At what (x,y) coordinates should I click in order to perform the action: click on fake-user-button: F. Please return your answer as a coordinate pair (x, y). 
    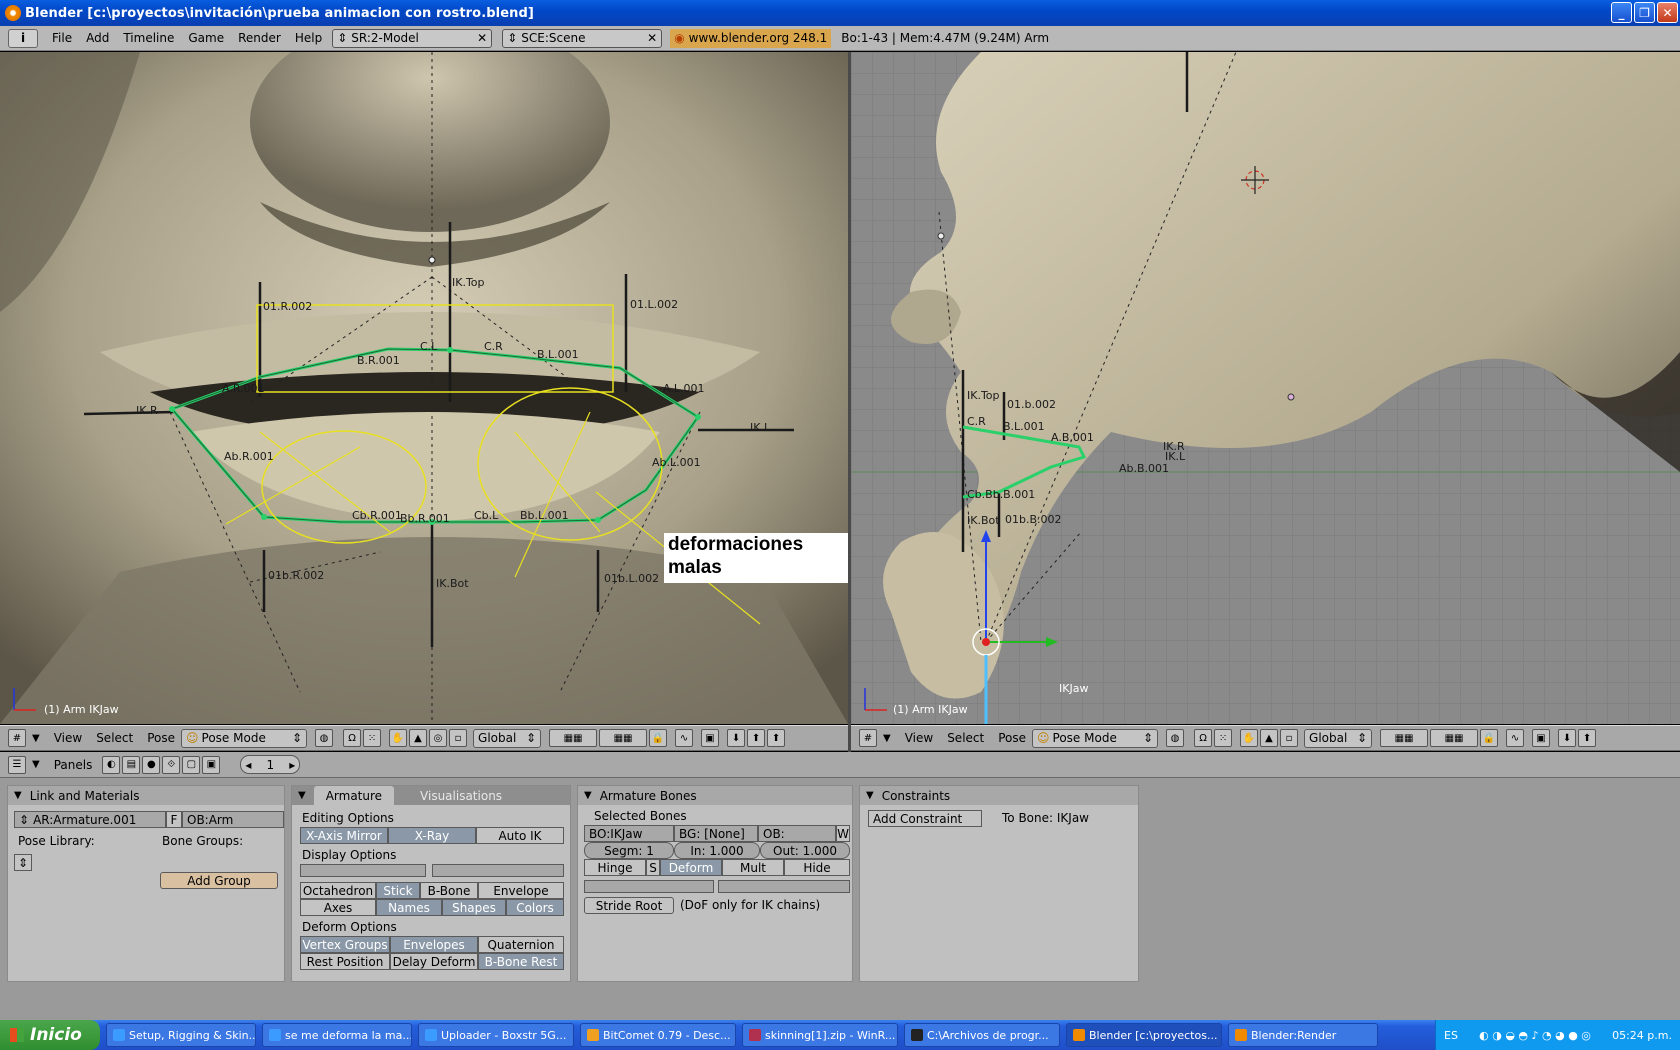
    Looking at the image, I should click on (174, 819).